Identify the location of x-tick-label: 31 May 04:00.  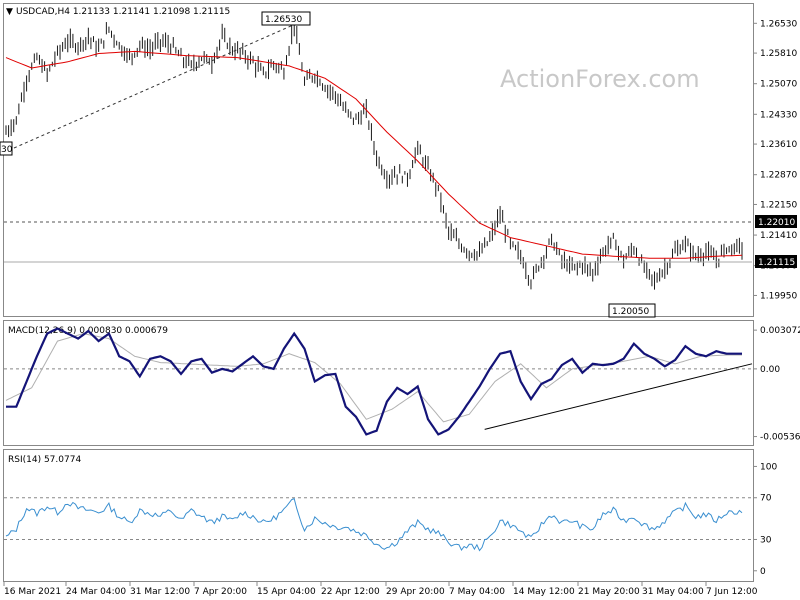
(673, 592).